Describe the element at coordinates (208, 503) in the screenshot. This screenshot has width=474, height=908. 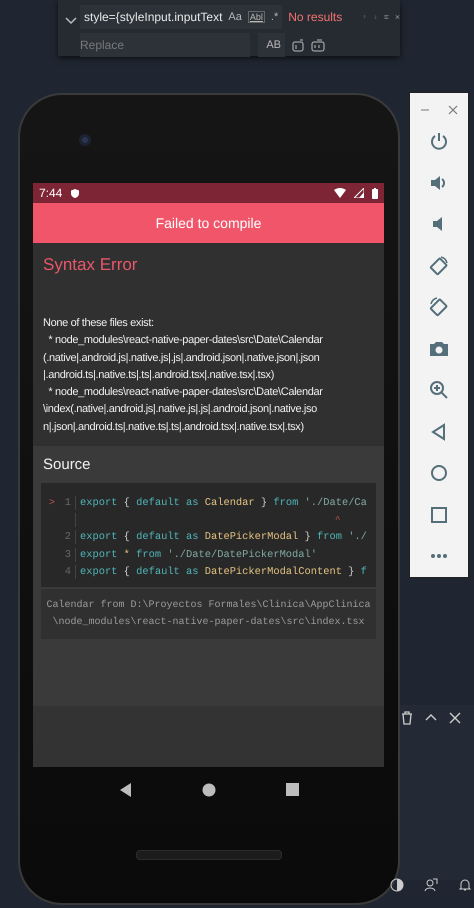
I see `code-line: > 1 export { default as Calendar } from './Date/Ca` at that location.